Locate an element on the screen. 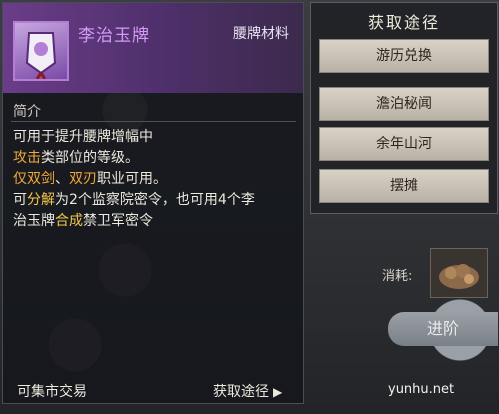 The height and width of the screenshot is (414, 499). description-line: 可用于提升腰牌增幅中 is located at coordinates (155, 137).